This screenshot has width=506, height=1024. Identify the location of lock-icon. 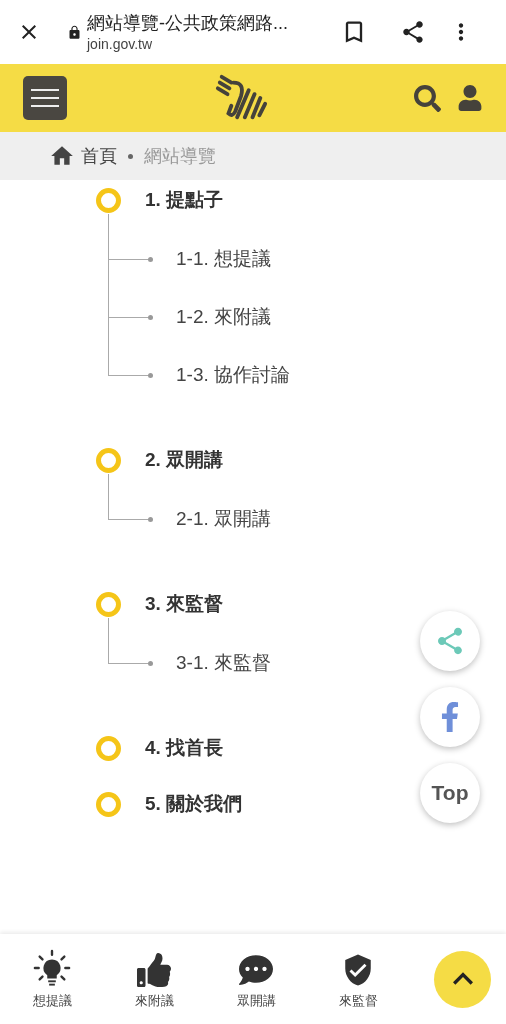
(74, 32).